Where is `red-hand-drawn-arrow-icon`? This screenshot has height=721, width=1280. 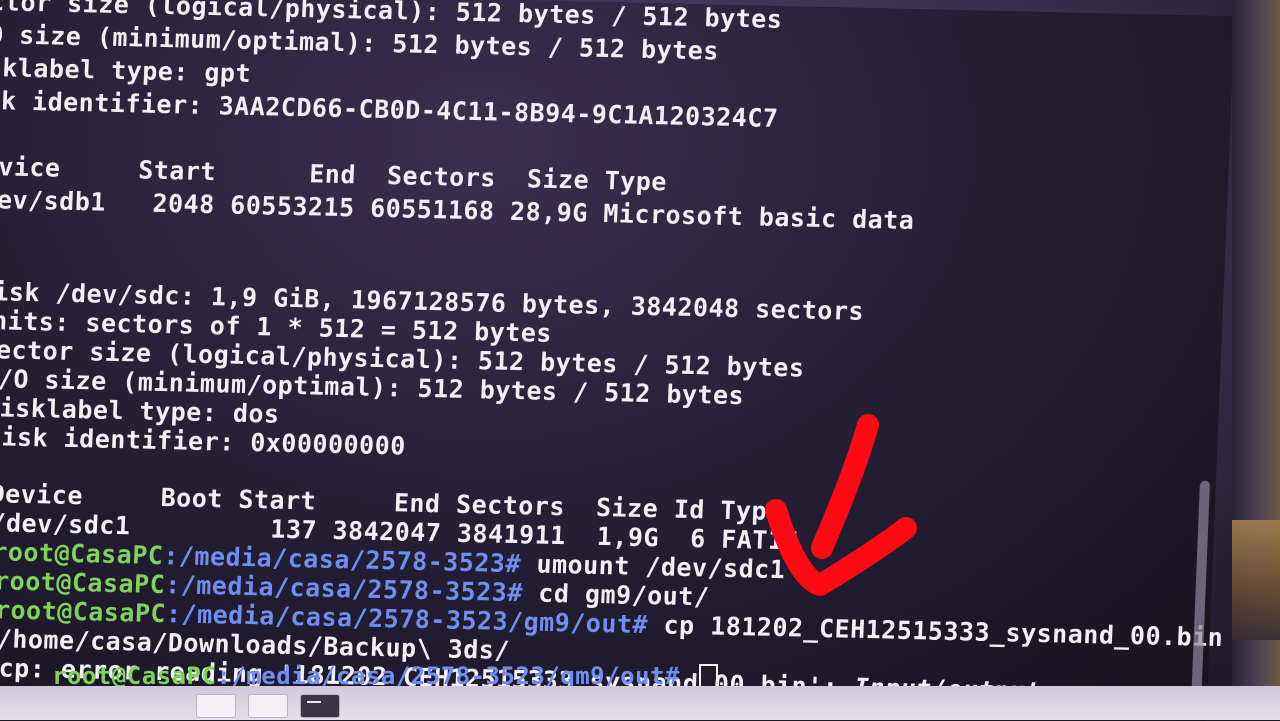 red-hand-drawn-arrow-icon is located at coordinates (841, 505).